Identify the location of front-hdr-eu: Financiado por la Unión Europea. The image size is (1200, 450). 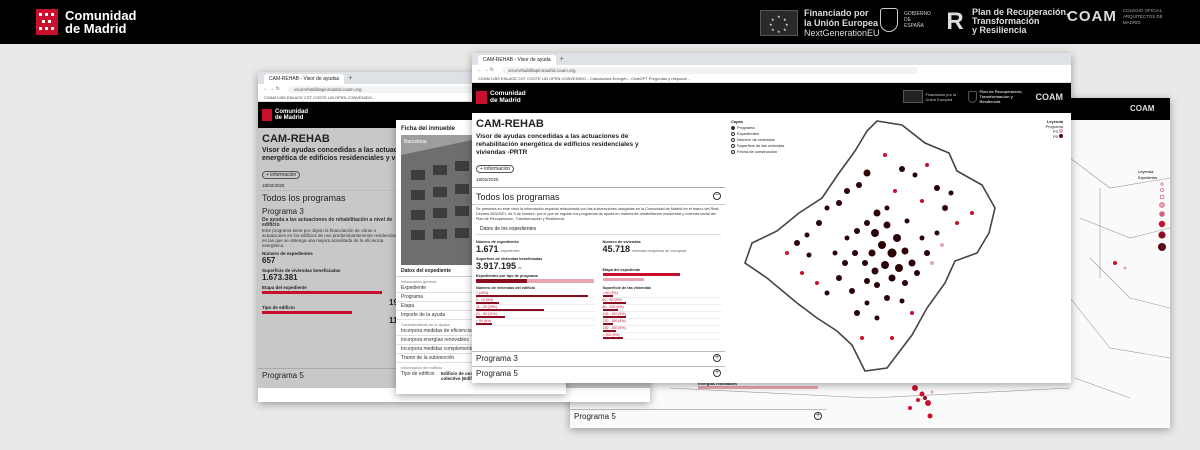
(941, 96).